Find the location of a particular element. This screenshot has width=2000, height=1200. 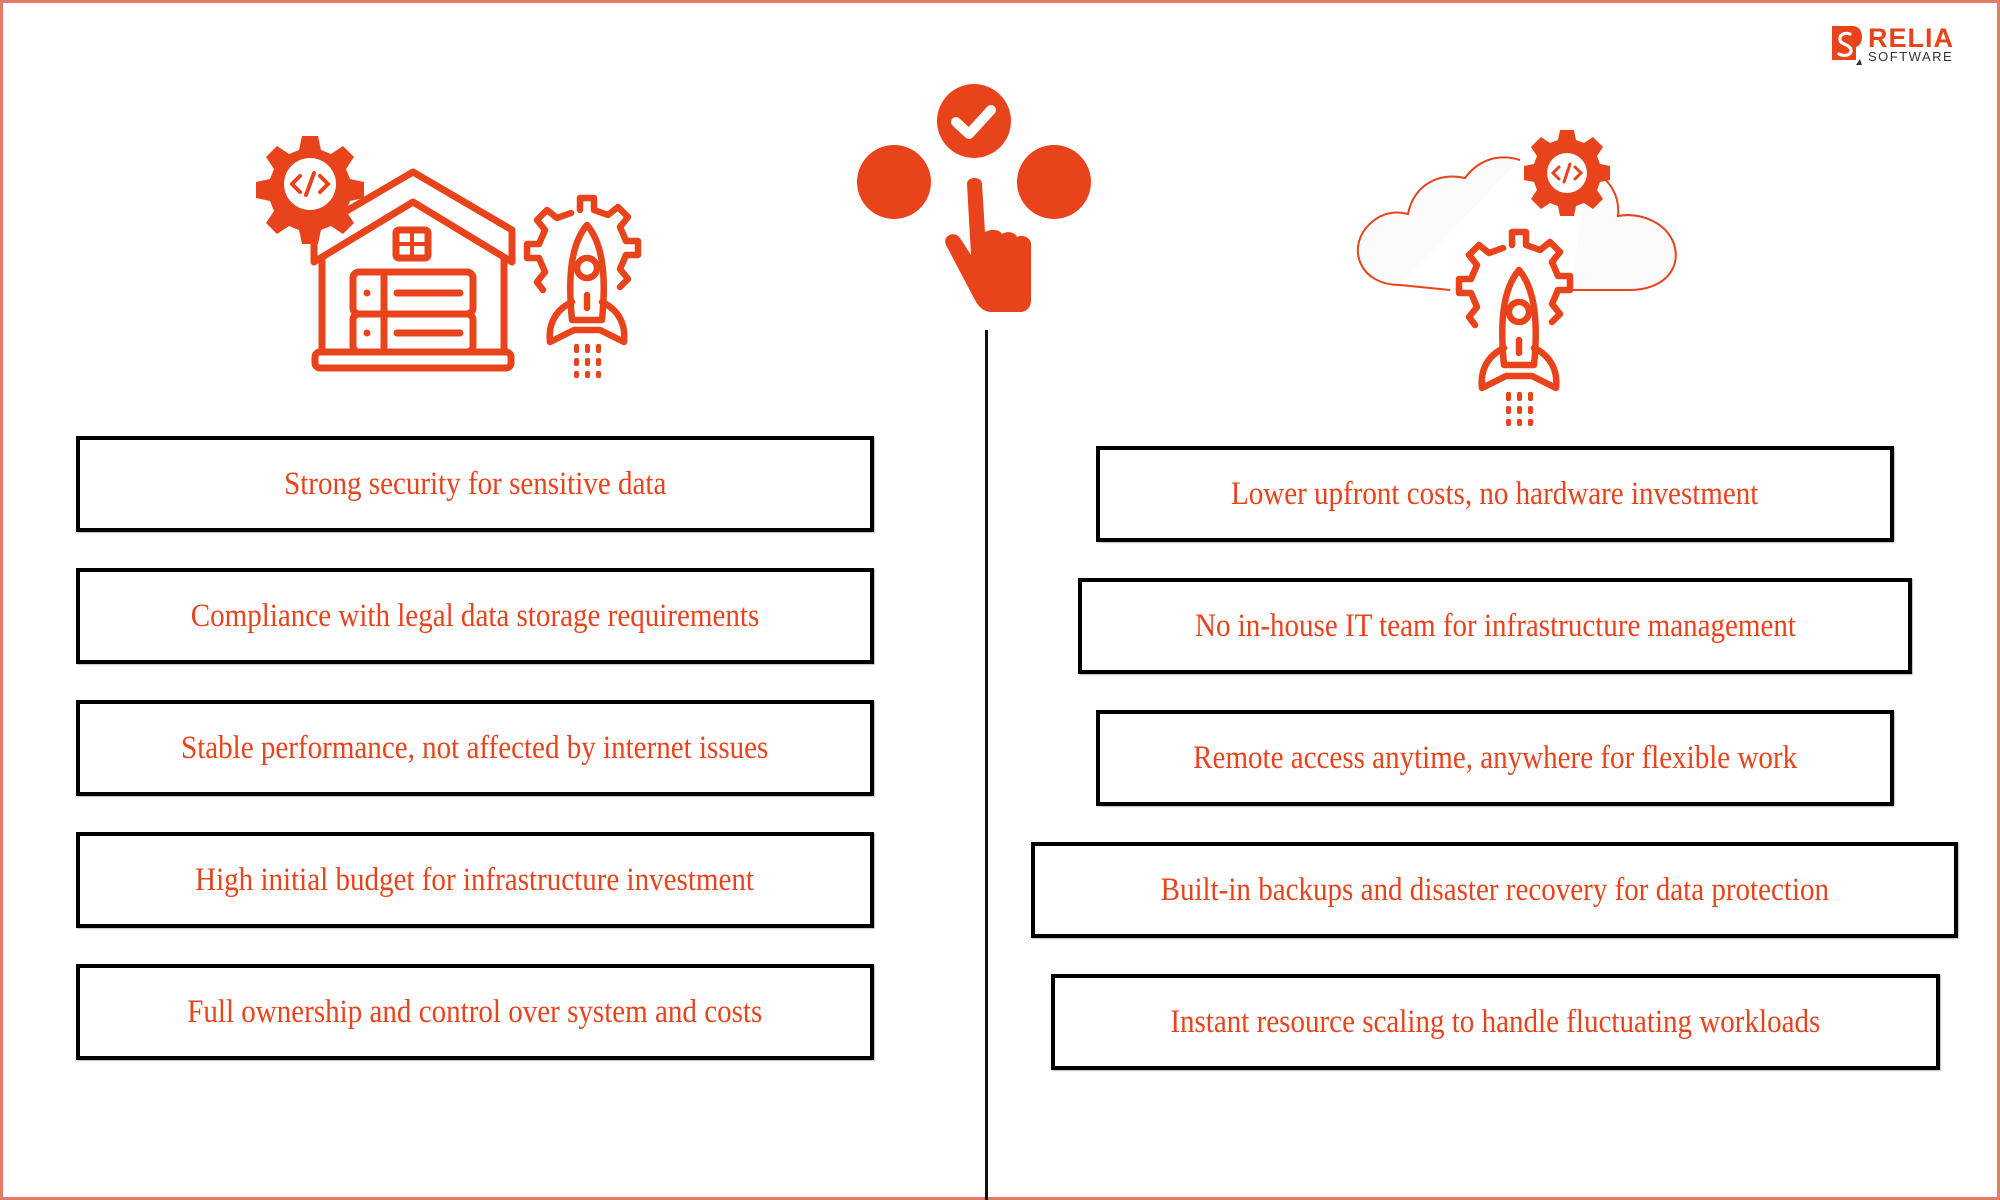

option-circle-left is located at coordinates (894, 182).